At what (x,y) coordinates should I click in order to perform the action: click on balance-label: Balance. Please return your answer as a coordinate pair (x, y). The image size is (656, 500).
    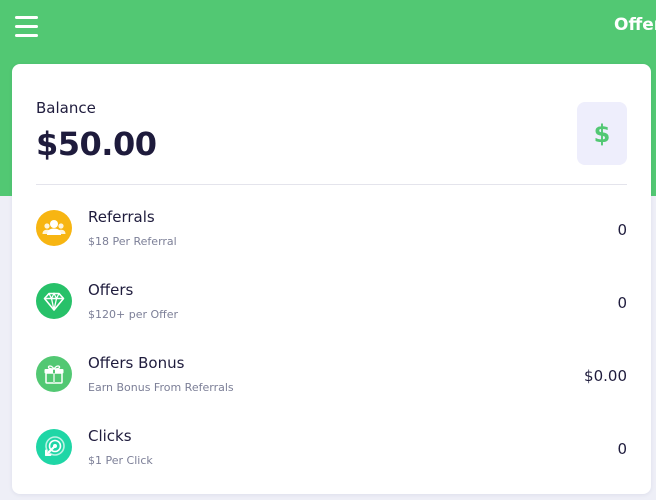
    Looking at the image, I should click on (66, 108).